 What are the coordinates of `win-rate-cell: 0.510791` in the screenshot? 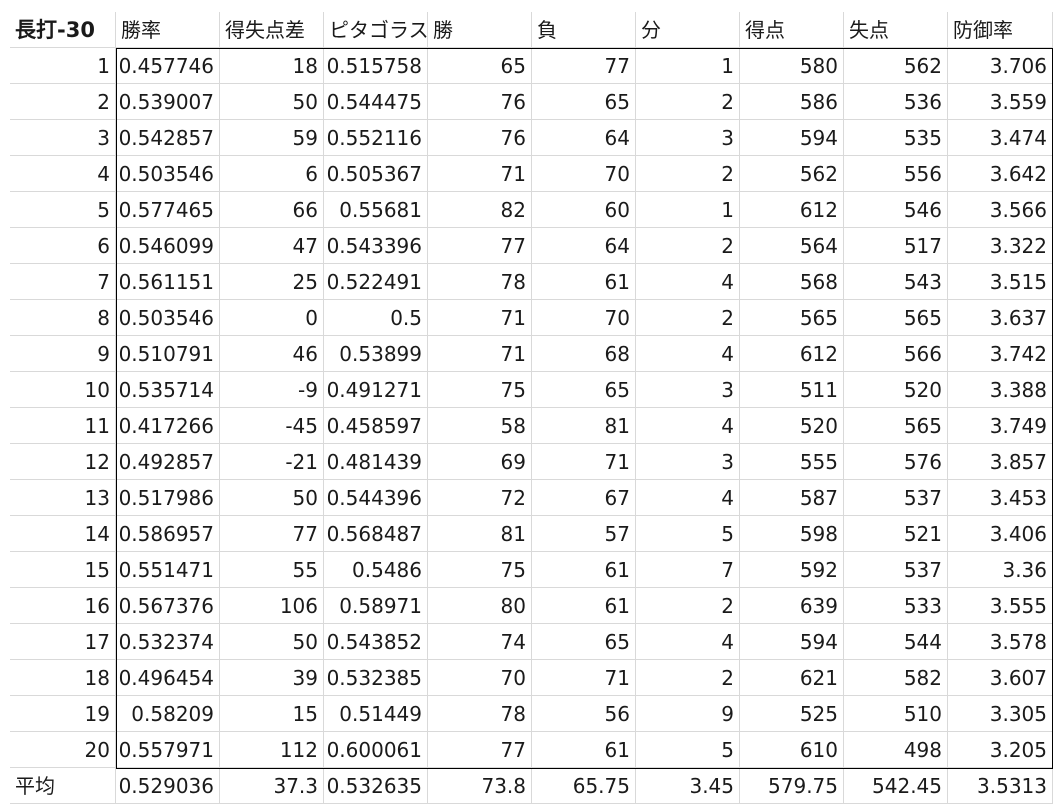 It's located at (168, 354).